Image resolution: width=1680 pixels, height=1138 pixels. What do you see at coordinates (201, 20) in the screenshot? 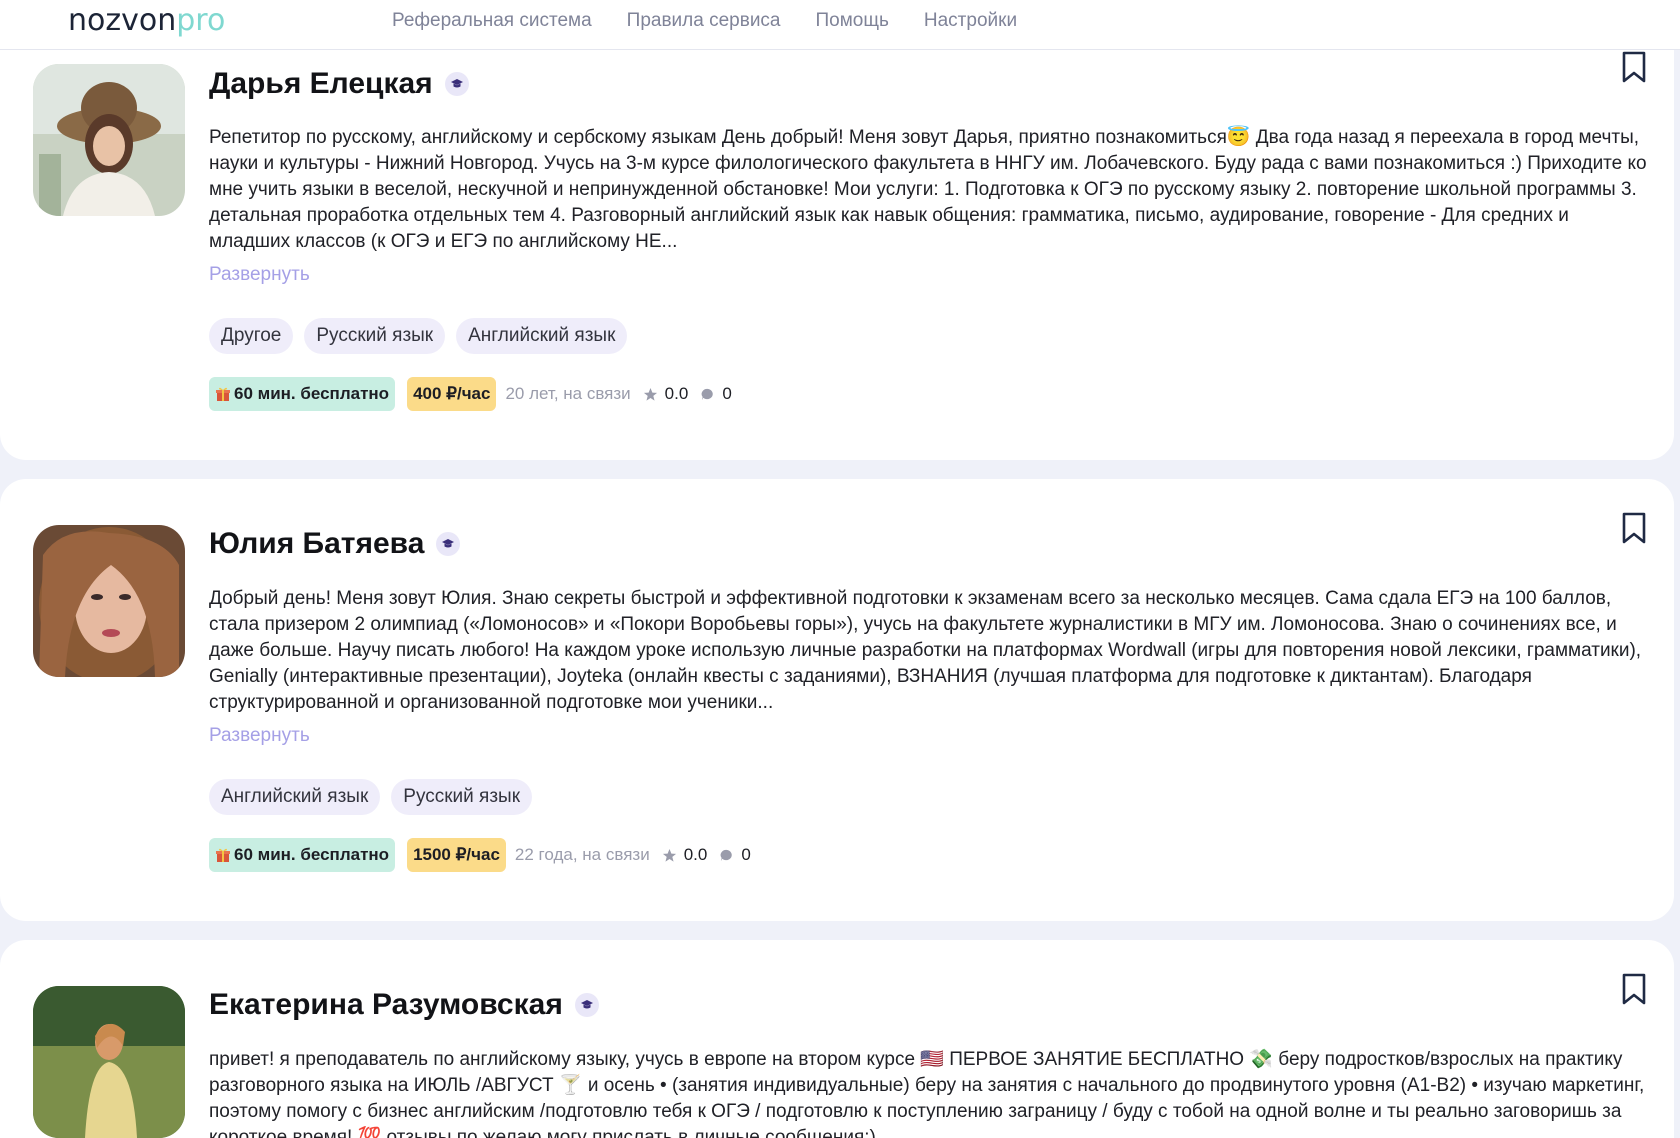
I see `logo-text-pro: pro` at bounding box center [201, 20].